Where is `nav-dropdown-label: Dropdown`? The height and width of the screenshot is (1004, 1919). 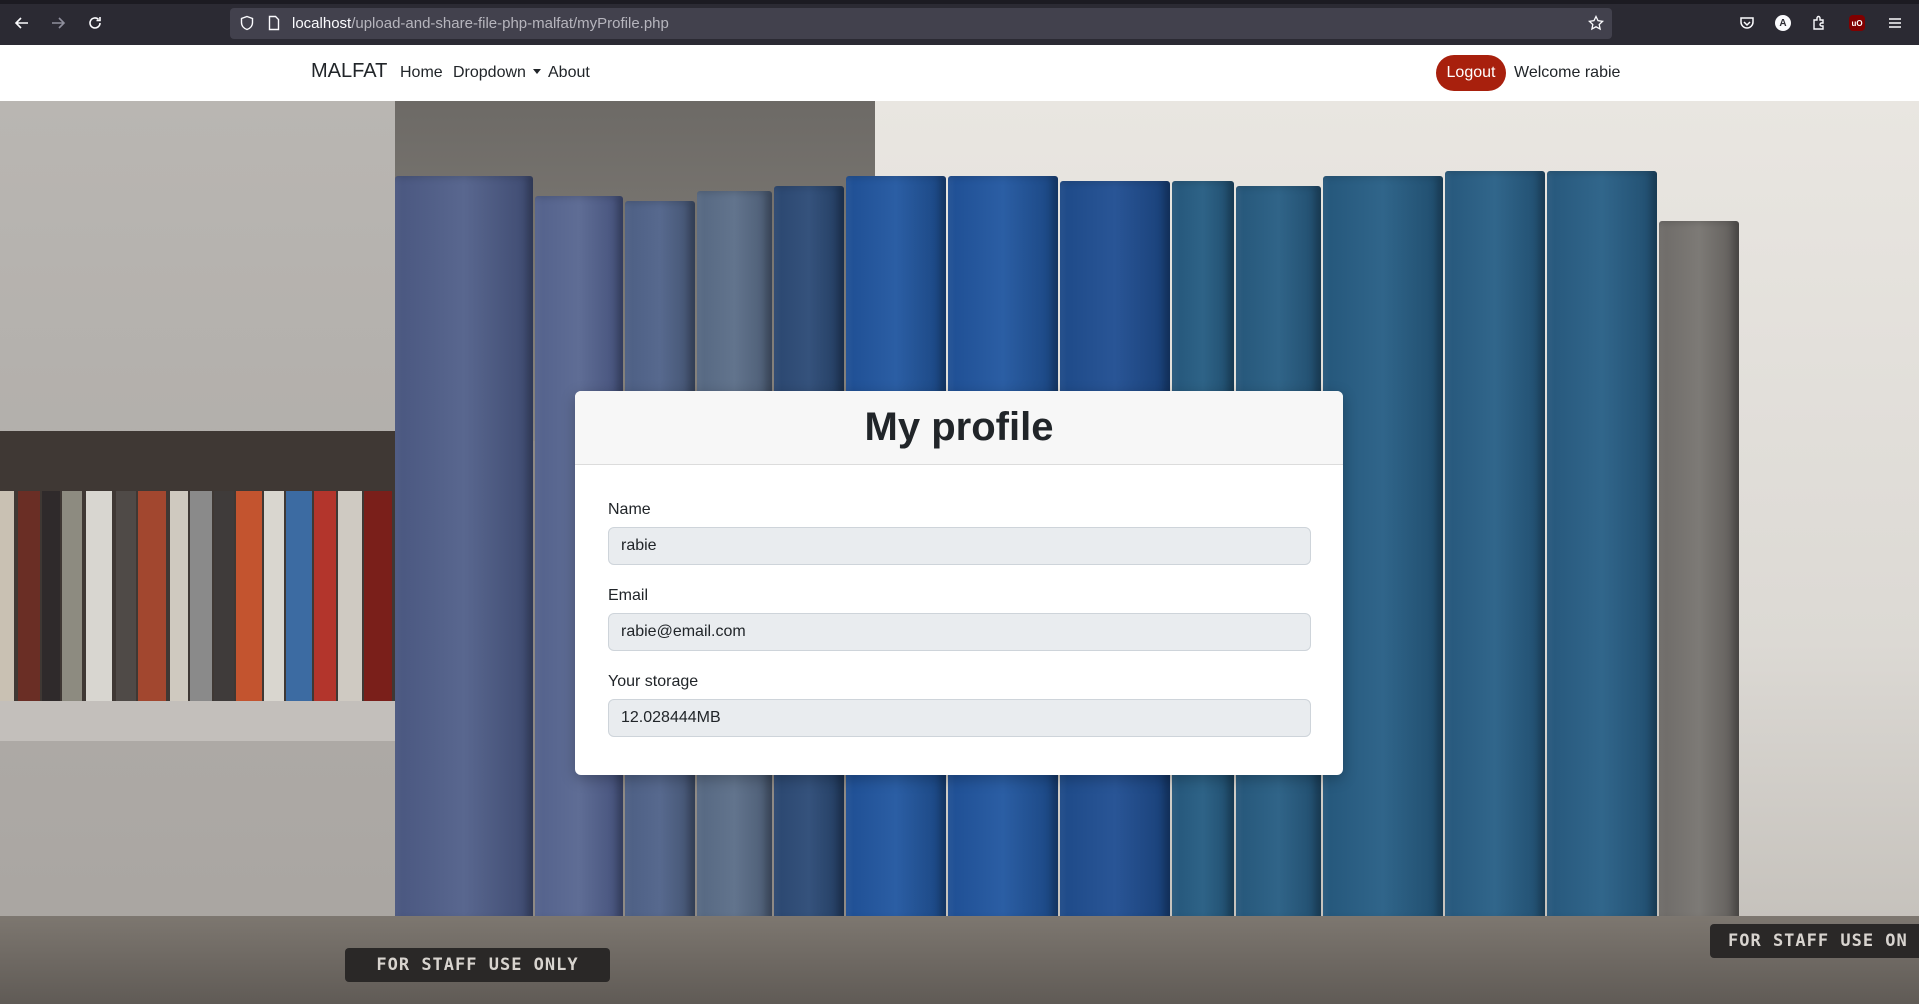 nav-dropdown-label: Dropdown is located at coordinates (489, 72).